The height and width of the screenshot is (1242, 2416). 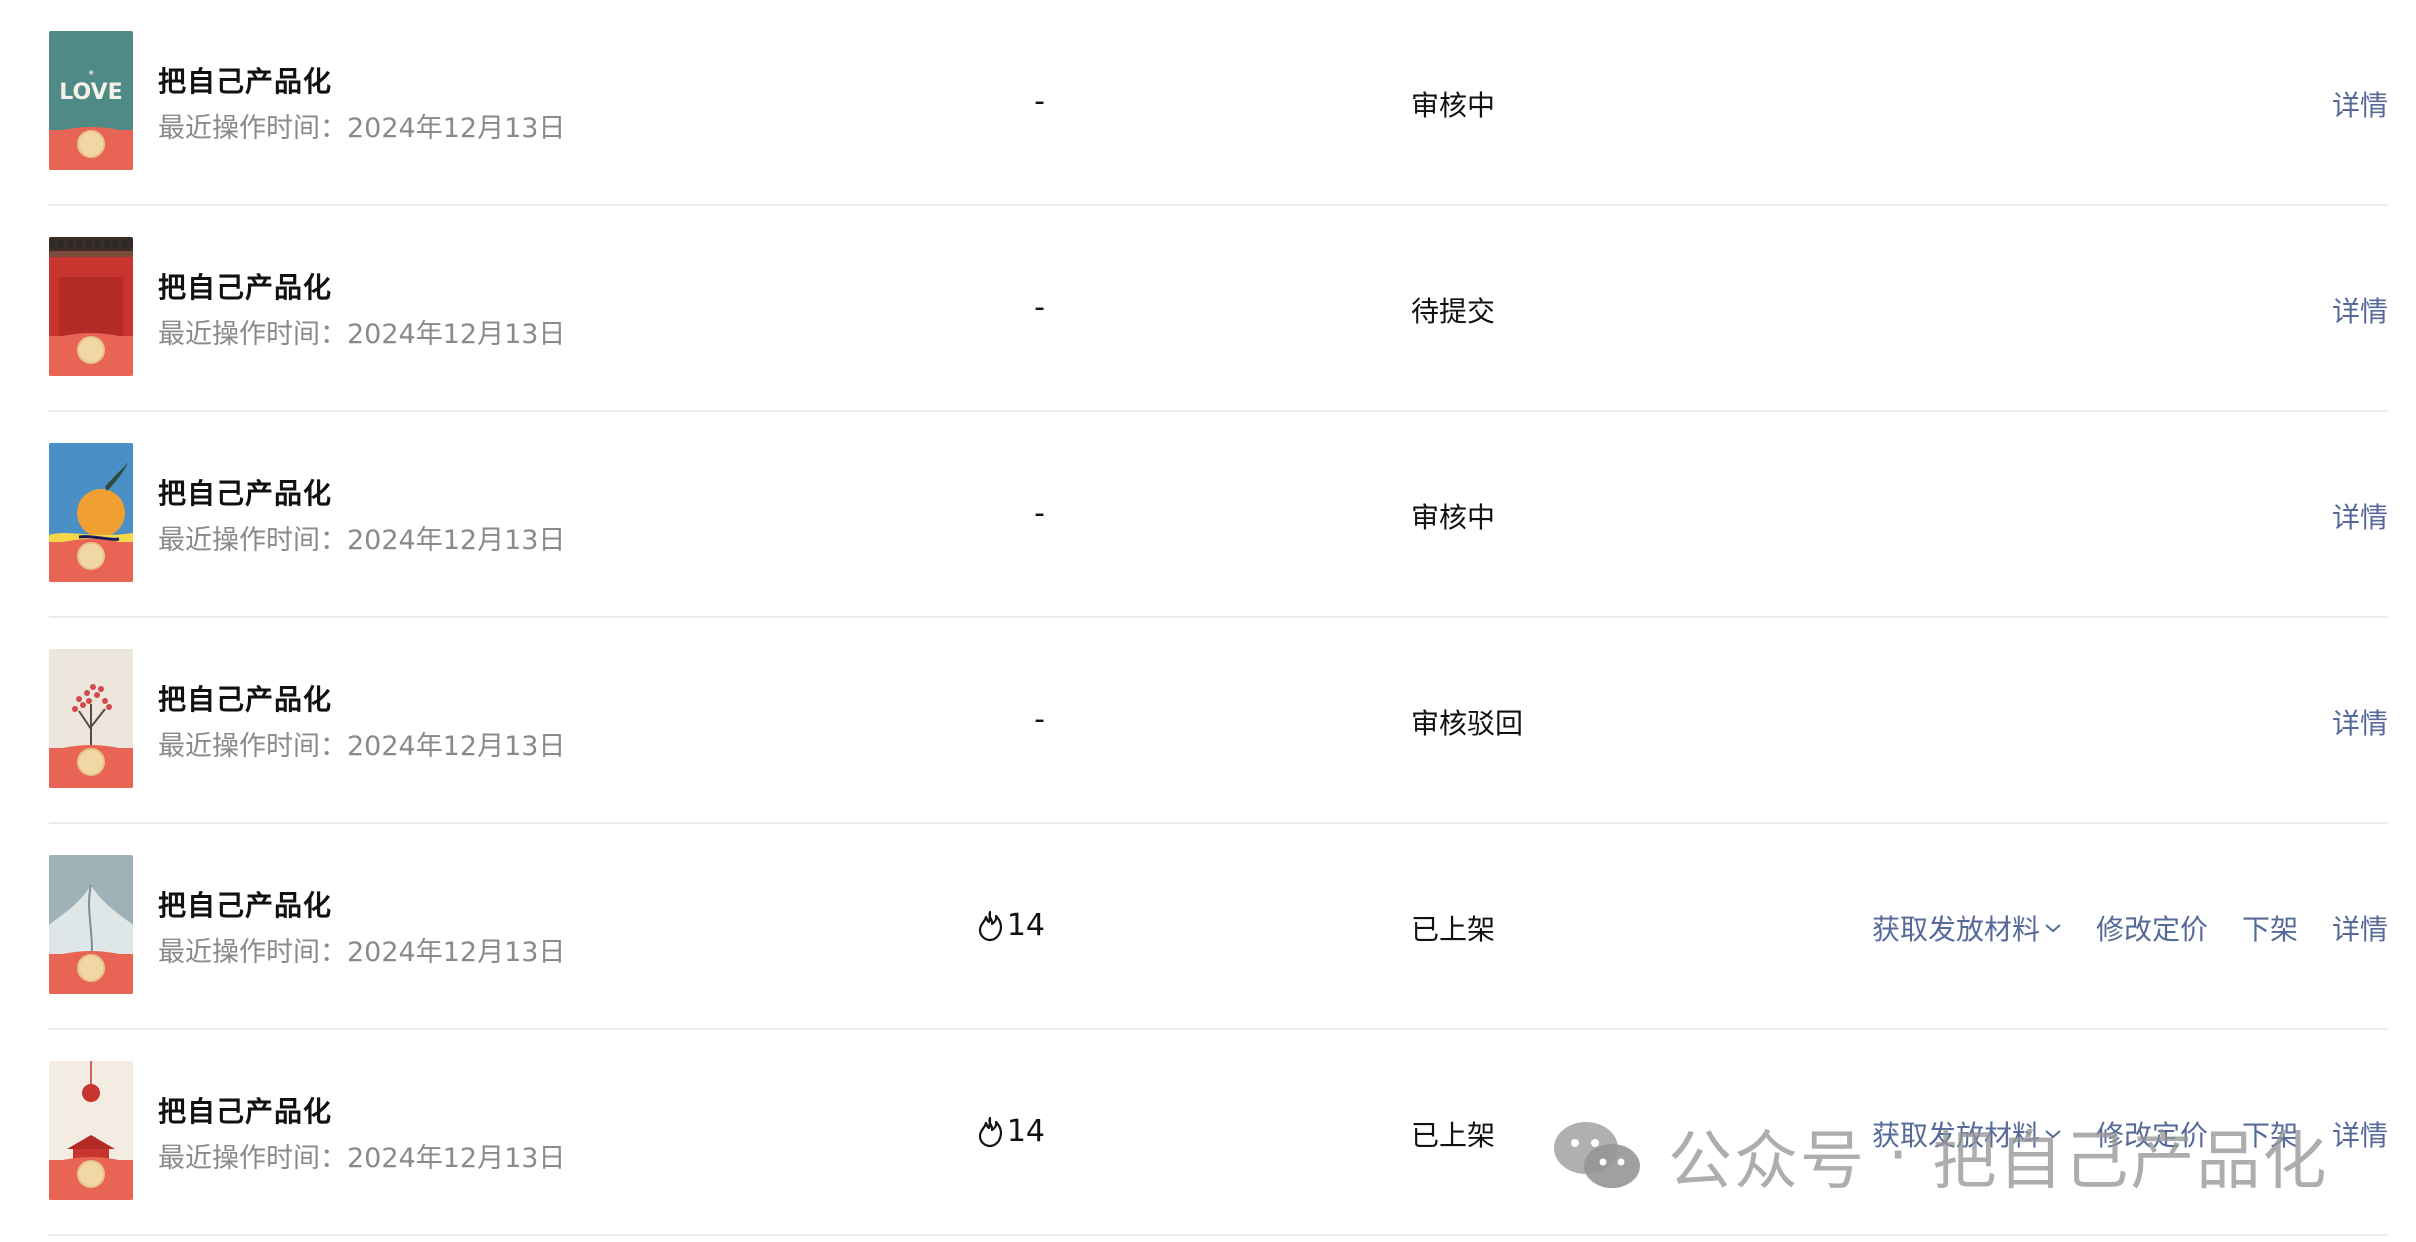 I want to click on love-text: LOVE, so click(x=90, y=92).